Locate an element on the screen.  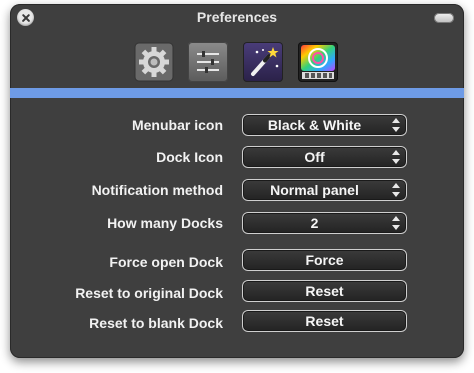
dock-icon is located at coordinates (318, 62).